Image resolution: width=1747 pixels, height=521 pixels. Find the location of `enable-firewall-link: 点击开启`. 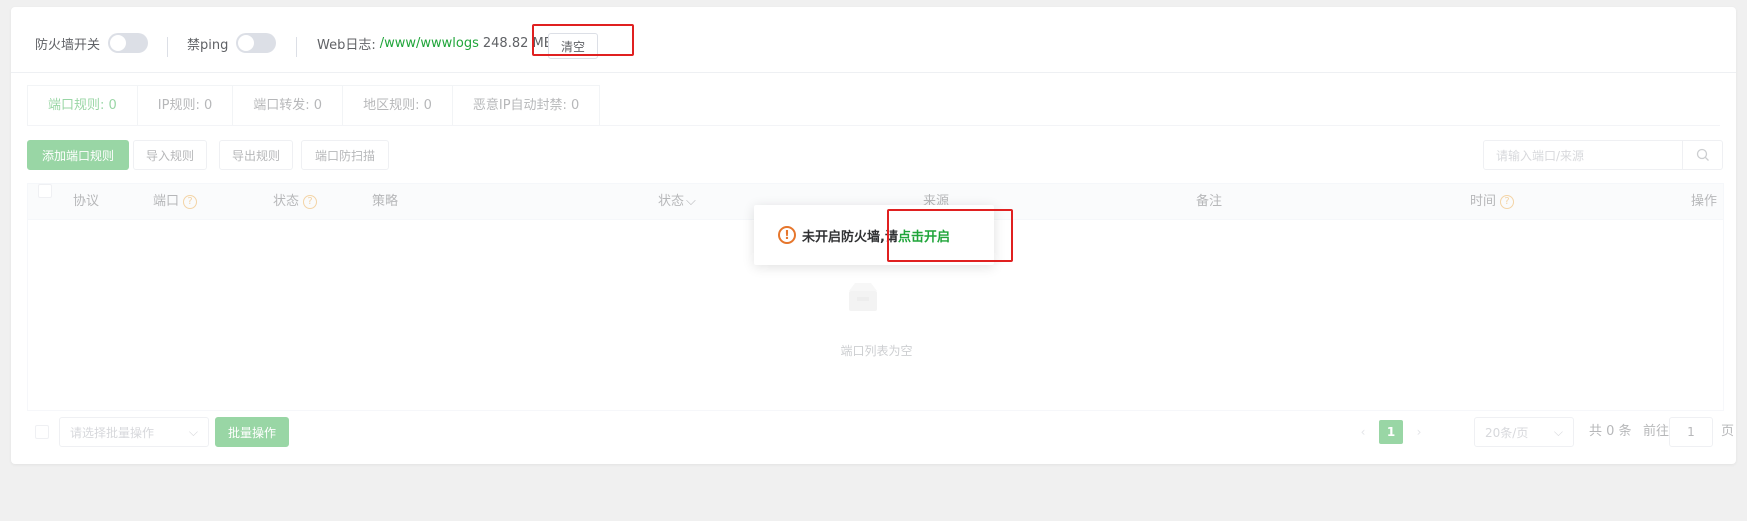

enable-firewall-link: 点击开启 is located at coordinates (924, 235).